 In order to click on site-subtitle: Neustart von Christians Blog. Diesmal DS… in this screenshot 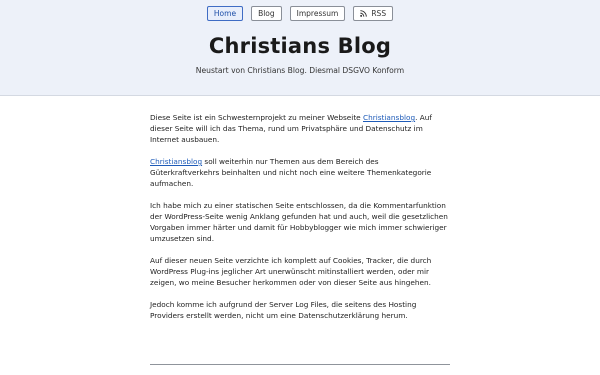, I will do `click(300, 70)`.